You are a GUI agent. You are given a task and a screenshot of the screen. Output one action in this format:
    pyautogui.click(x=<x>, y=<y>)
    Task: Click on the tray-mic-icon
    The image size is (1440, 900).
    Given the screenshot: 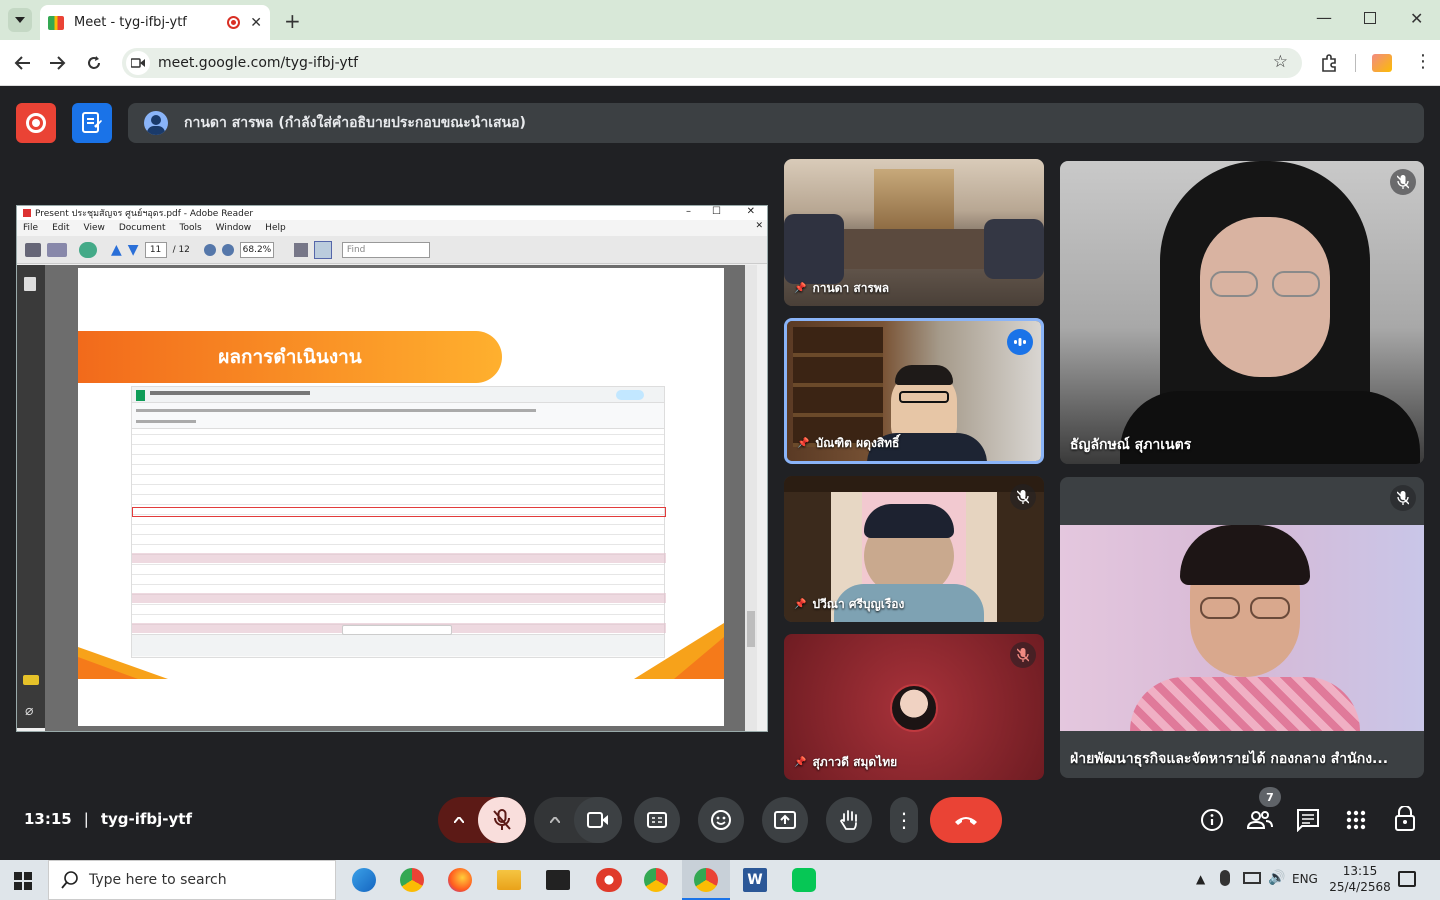 What is the action you would take?
    pyautogui.click(x=1225, y=878)
    